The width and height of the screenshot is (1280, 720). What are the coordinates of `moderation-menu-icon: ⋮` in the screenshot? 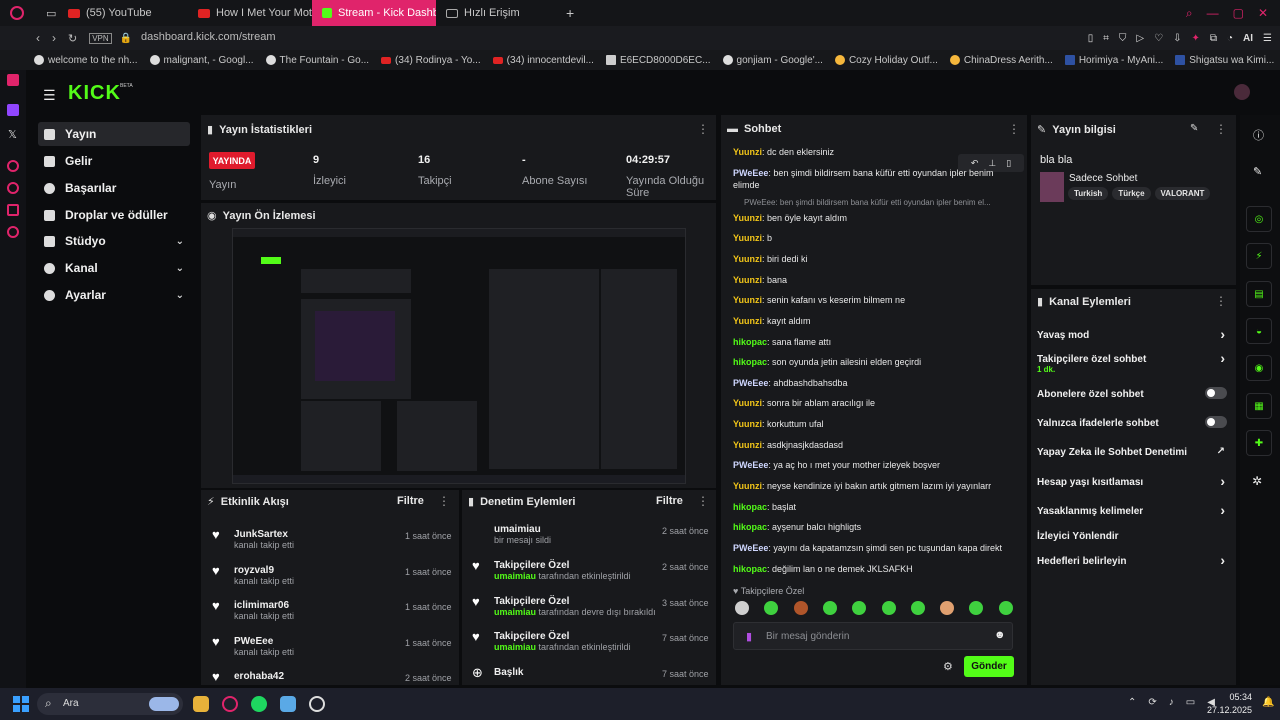 It's located at (703, 501).